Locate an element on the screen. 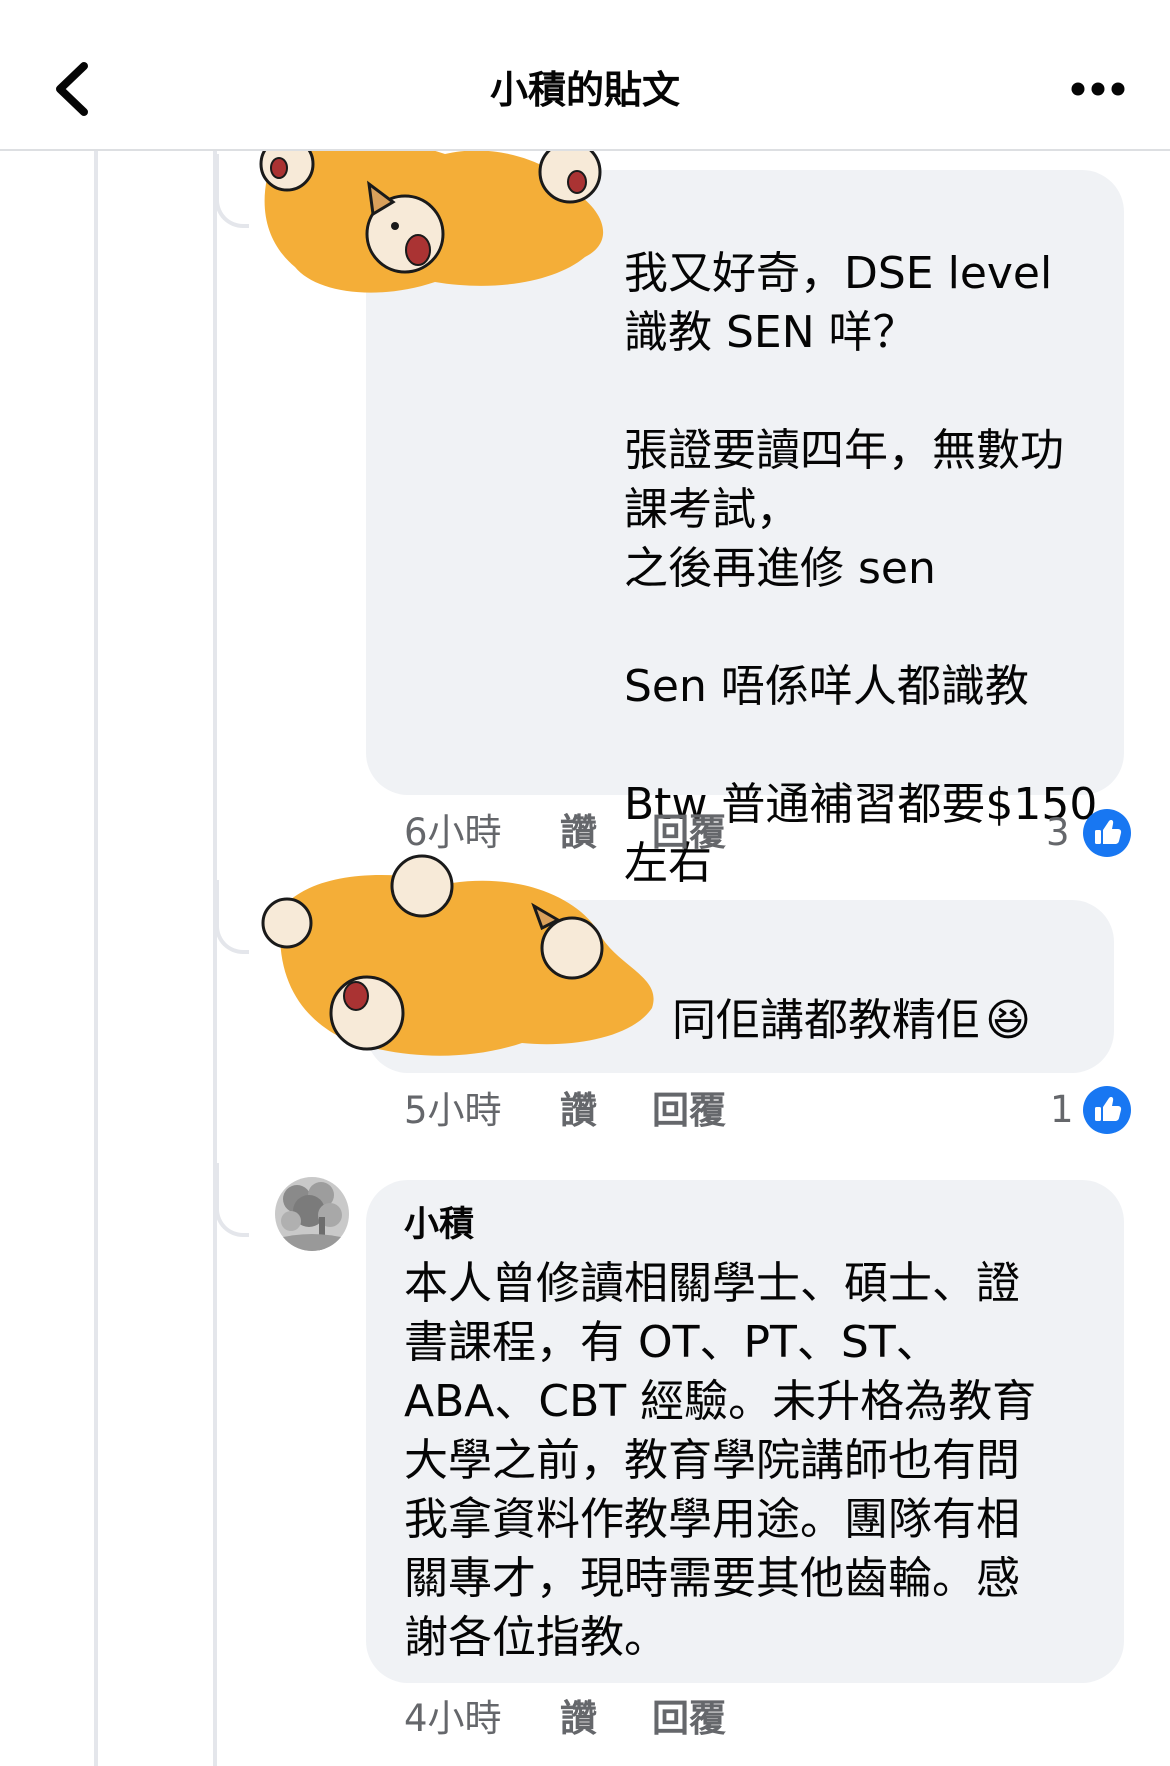 This screenshot has height=1766, width=1170. more-options-button is located at coordinates (1098, 89).